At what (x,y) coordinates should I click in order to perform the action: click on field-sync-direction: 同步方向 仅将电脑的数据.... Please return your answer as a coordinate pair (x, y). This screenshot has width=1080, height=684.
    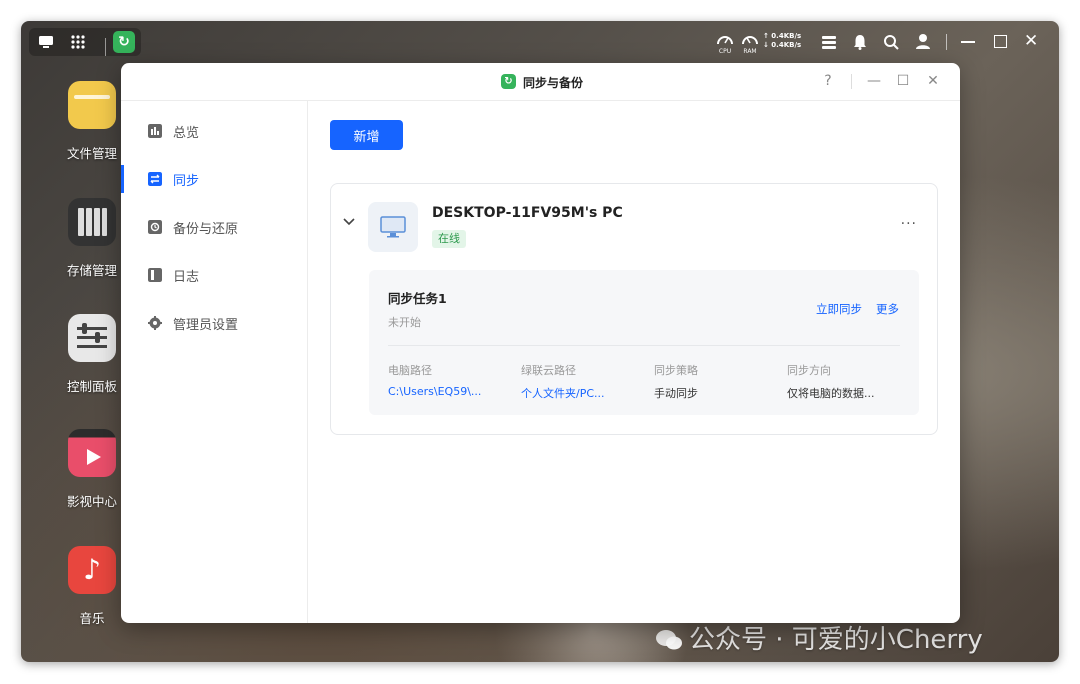
    Looking at the image, I should click on (847, 381).